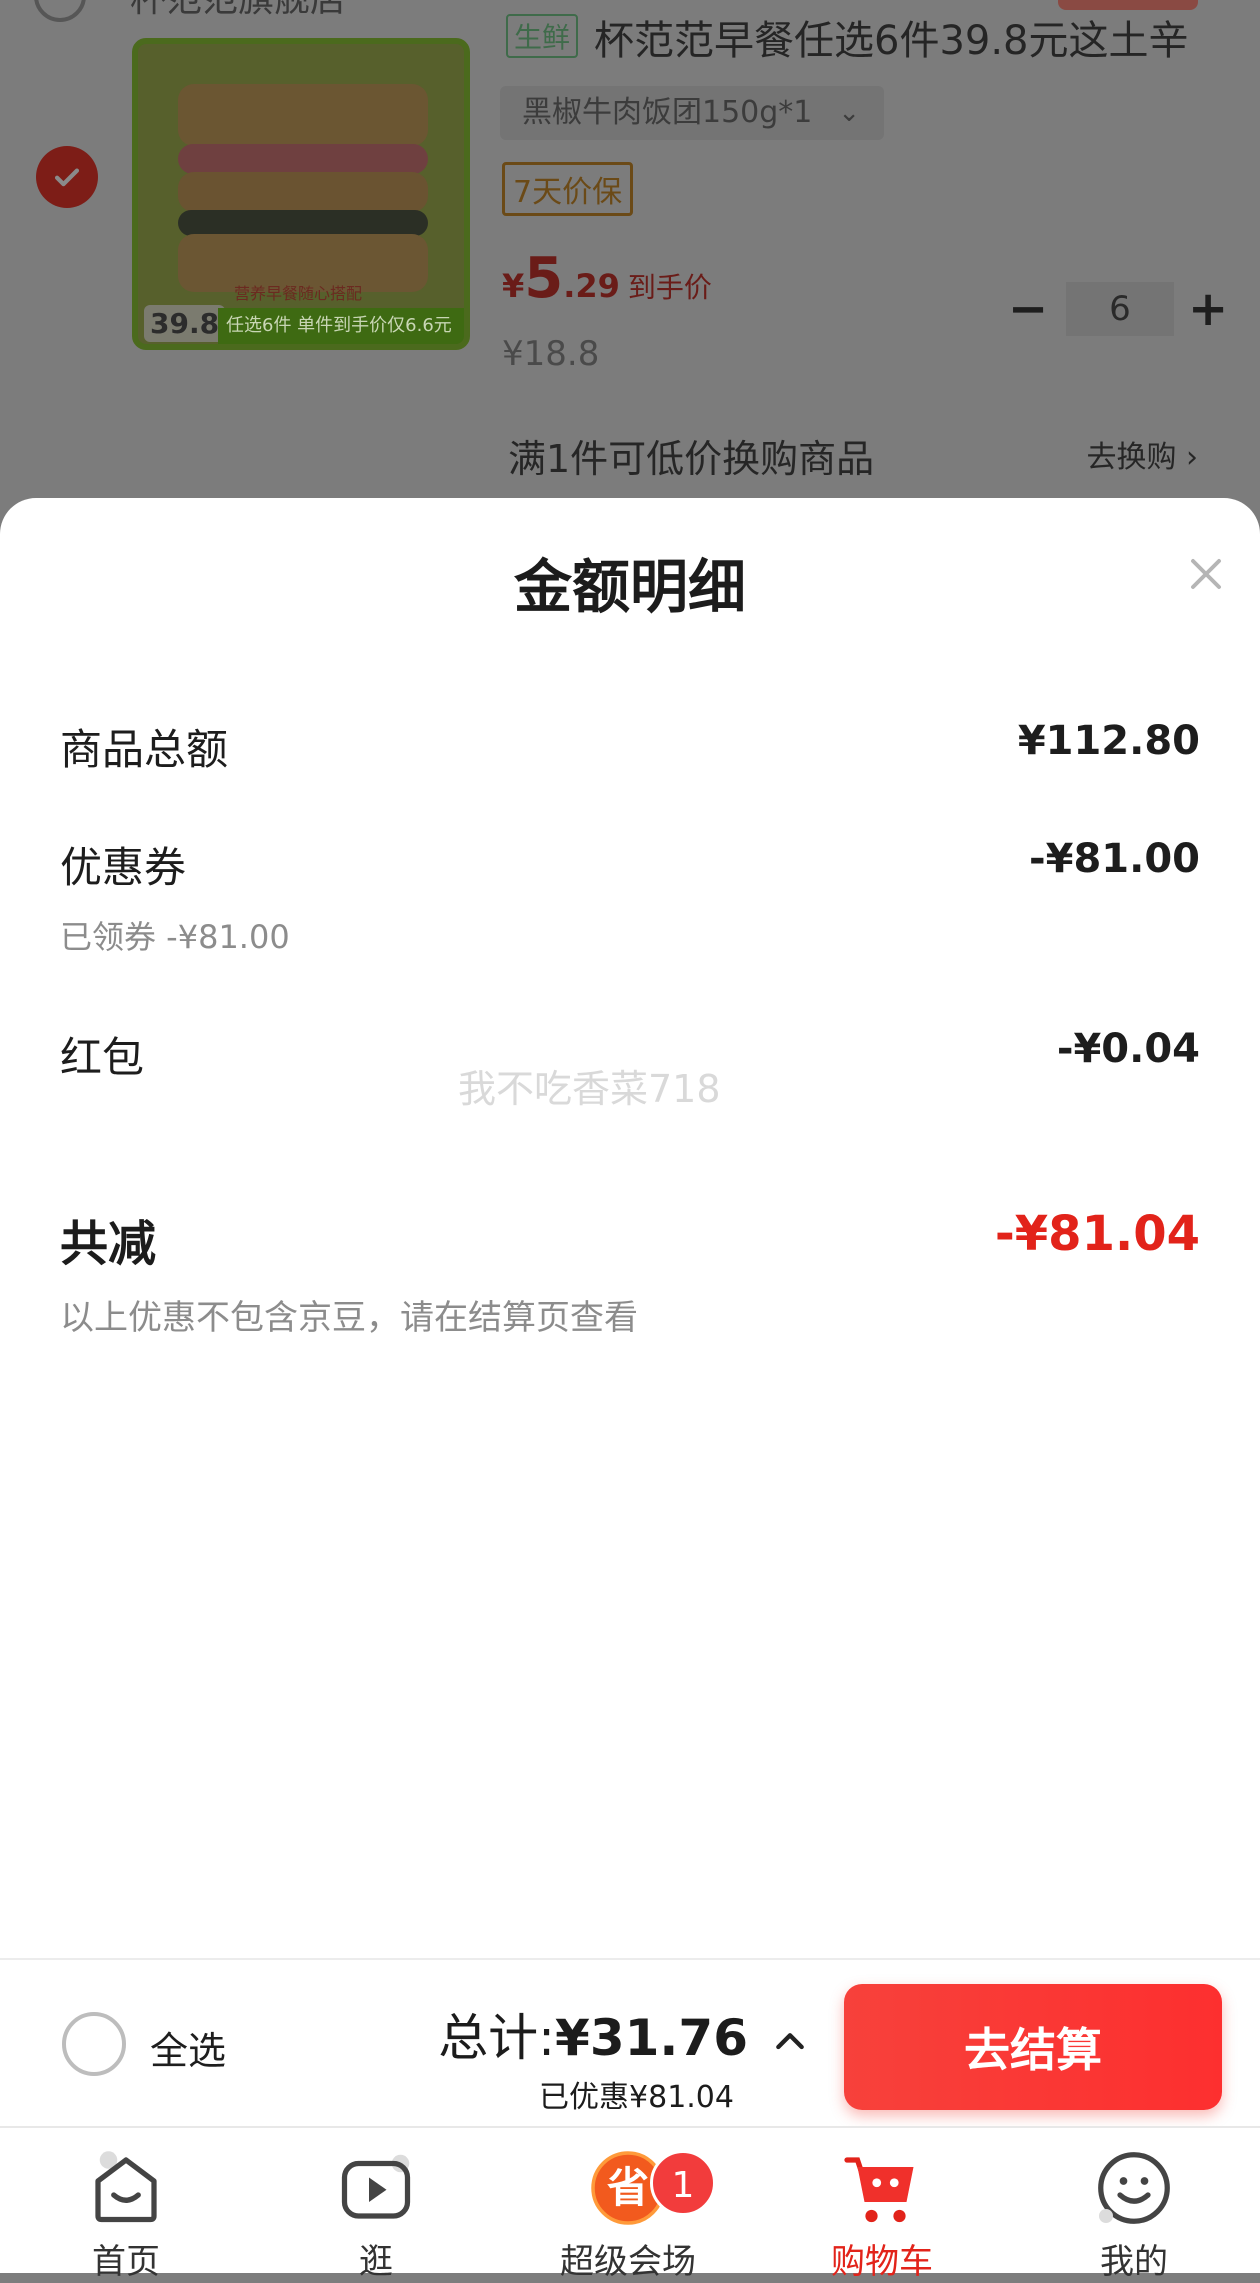  What do you see at coordinates (1142, 454) in the screenshot?
I see `exchange-link: 去换购 ›` at bounding box center [1142, 454].